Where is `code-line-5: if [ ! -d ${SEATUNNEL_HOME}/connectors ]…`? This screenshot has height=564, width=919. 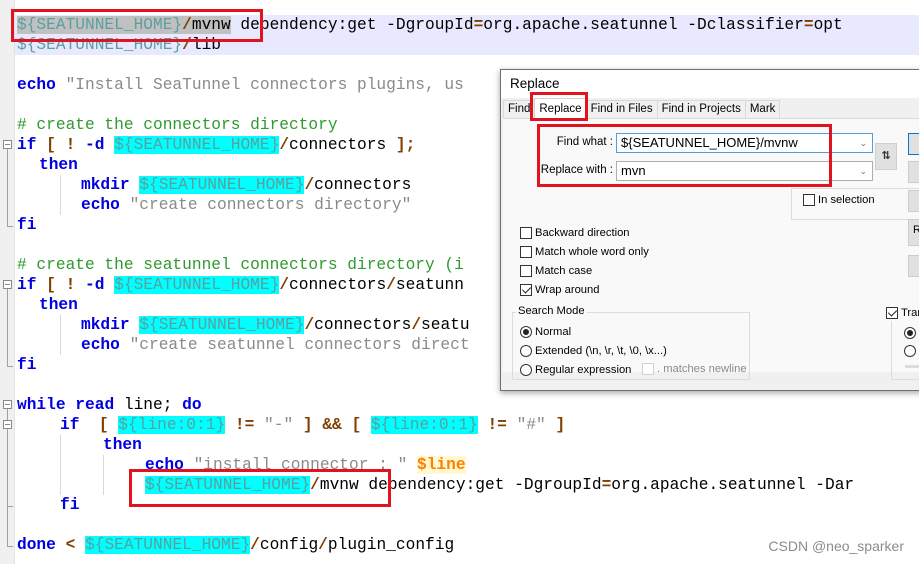 code-line-5: if [ ! -d ${SEATUNNEL_HOME}/connectors ]… is located at coordinates (216, 145).